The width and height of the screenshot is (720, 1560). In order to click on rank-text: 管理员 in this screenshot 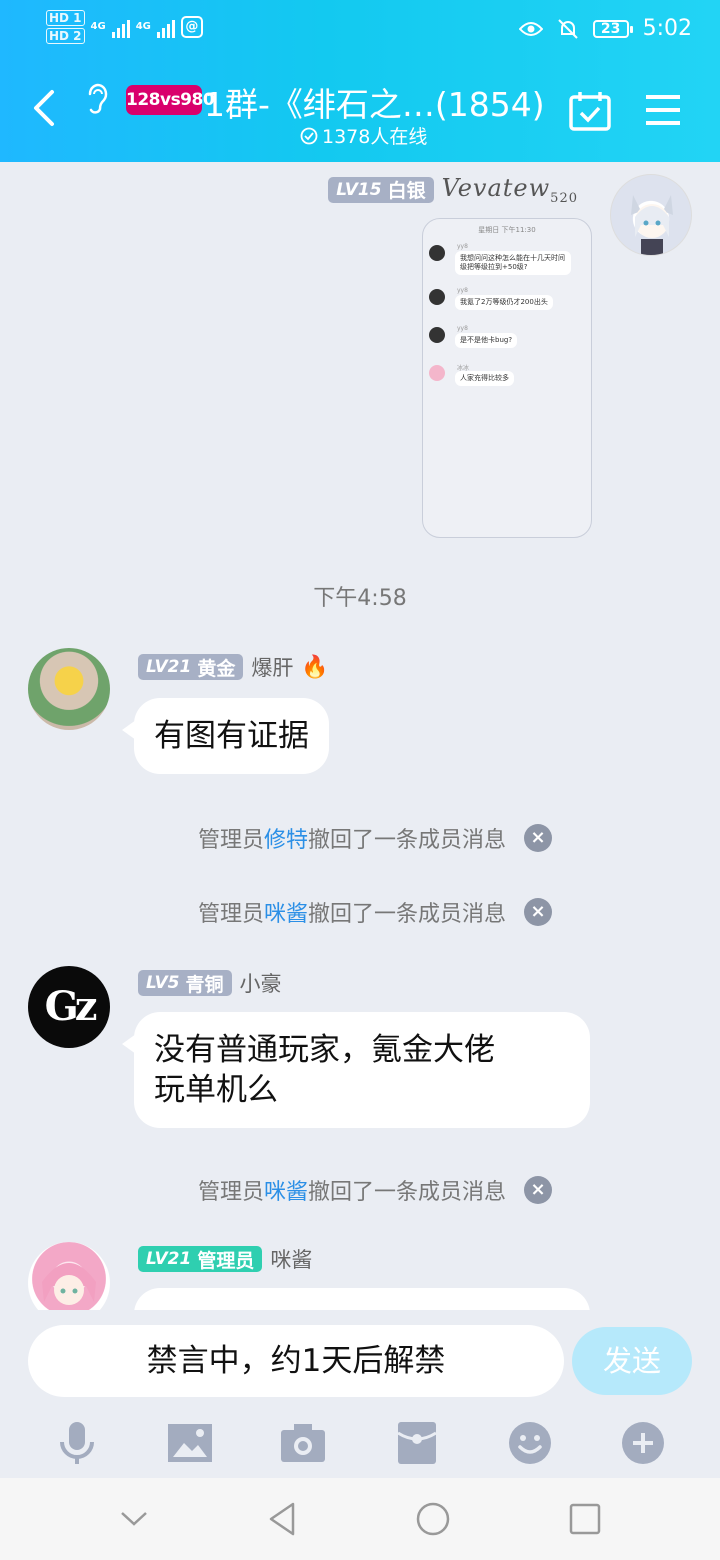, I will do `click(226, 1260)`.